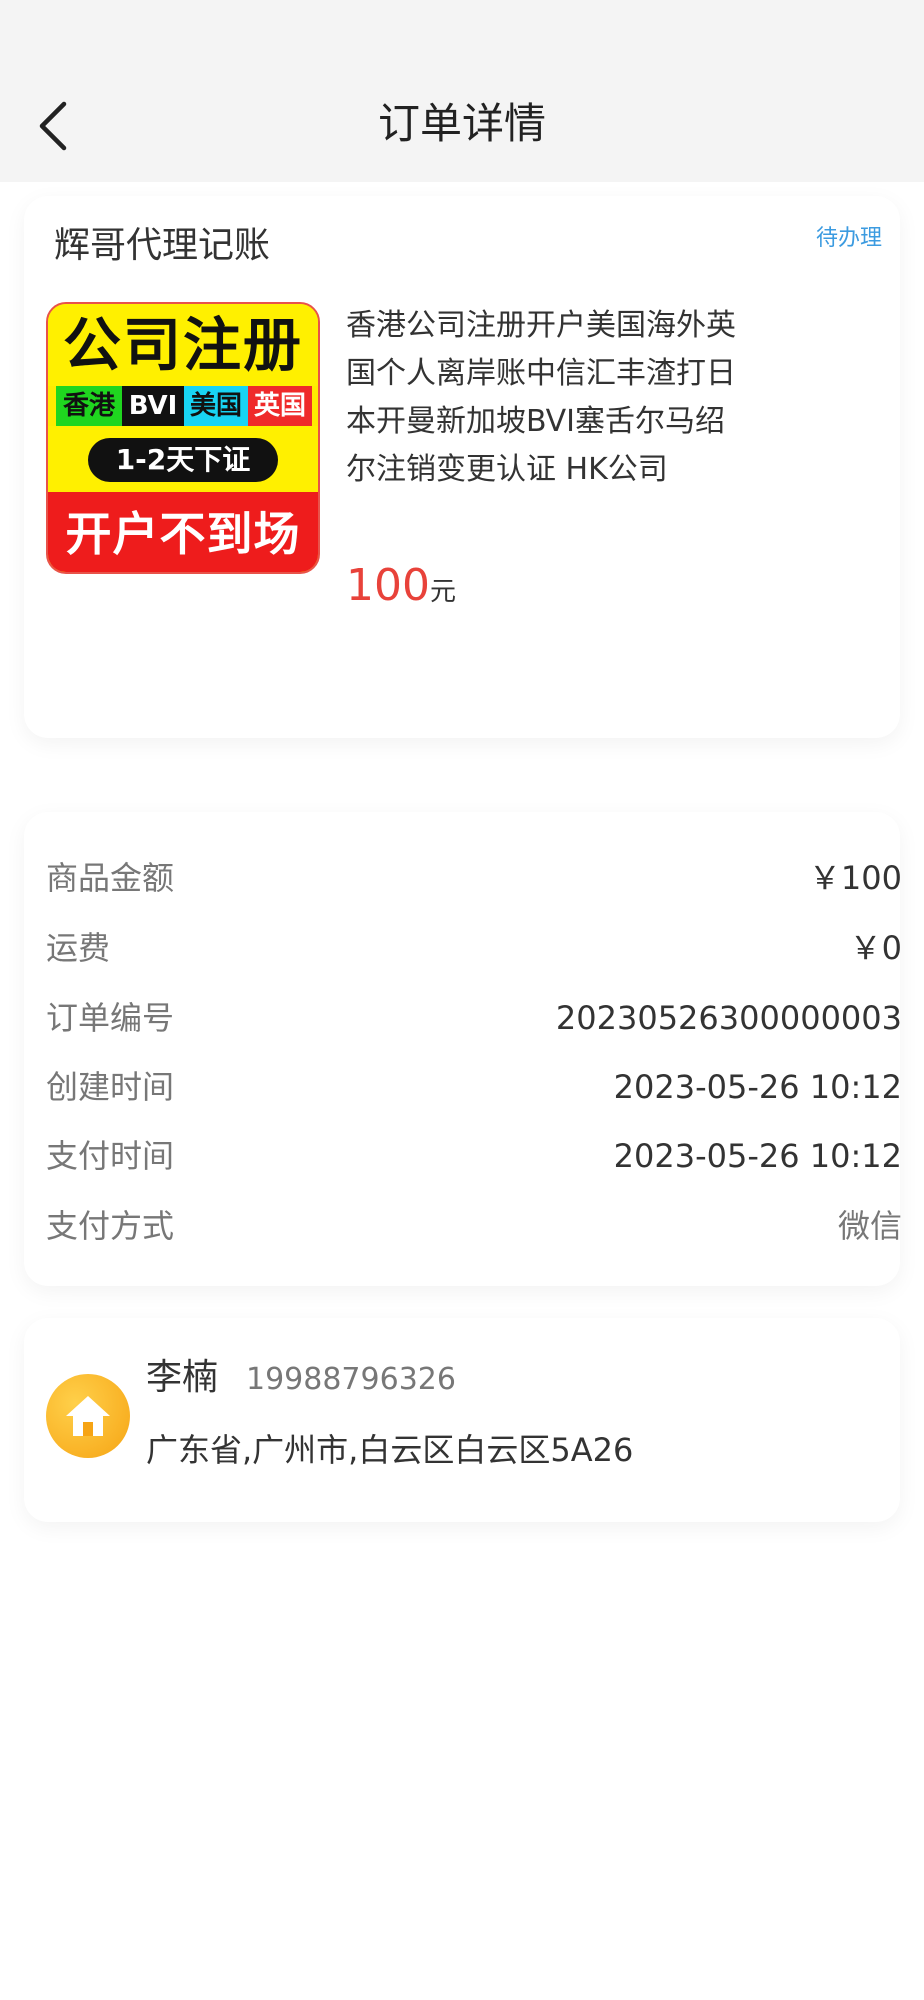 Image resolution: width=924 pixels, height=2000 pixels. I want to click on top-bar: 订单详情, so click(462, 91).